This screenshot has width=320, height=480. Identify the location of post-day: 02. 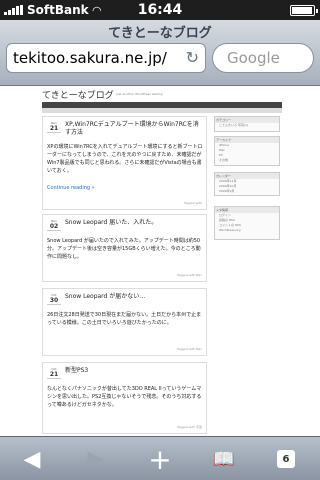
(54, 226).